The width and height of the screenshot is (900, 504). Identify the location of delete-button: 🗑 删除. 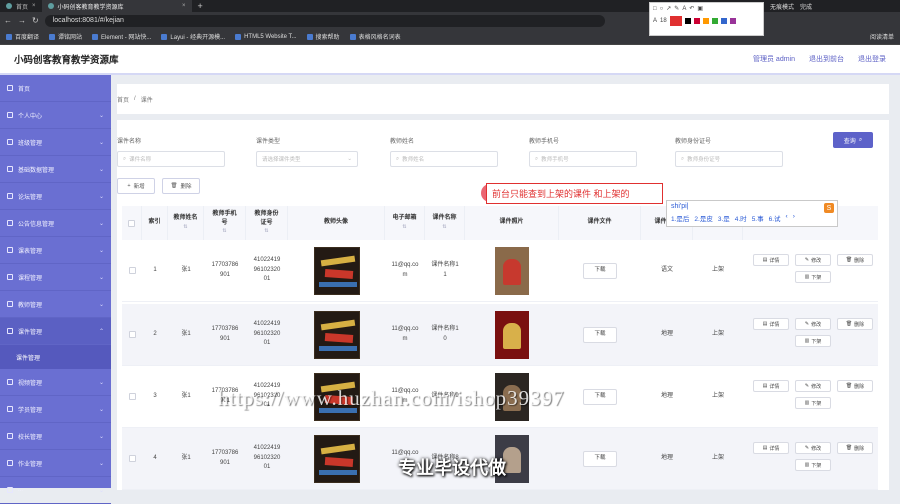
(181, 186).